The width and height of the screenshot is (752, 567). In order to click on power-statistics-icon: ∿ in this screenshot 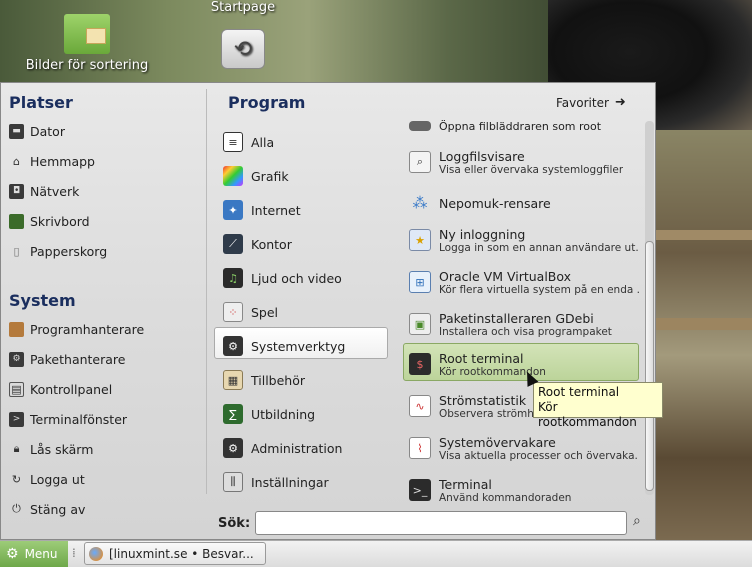, I will do `click(420, 406)`.